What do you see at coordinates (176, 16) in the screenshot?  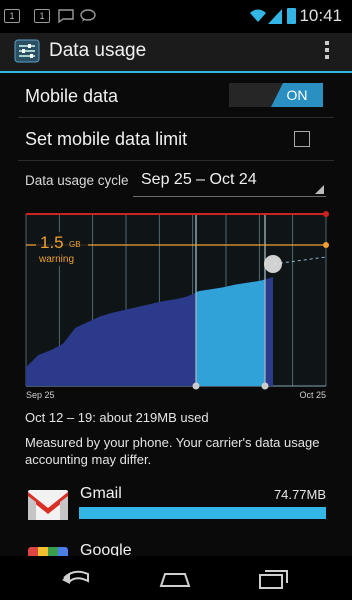 I see `status-bar: 1 1 10:41` at bounding box center [176, 16].